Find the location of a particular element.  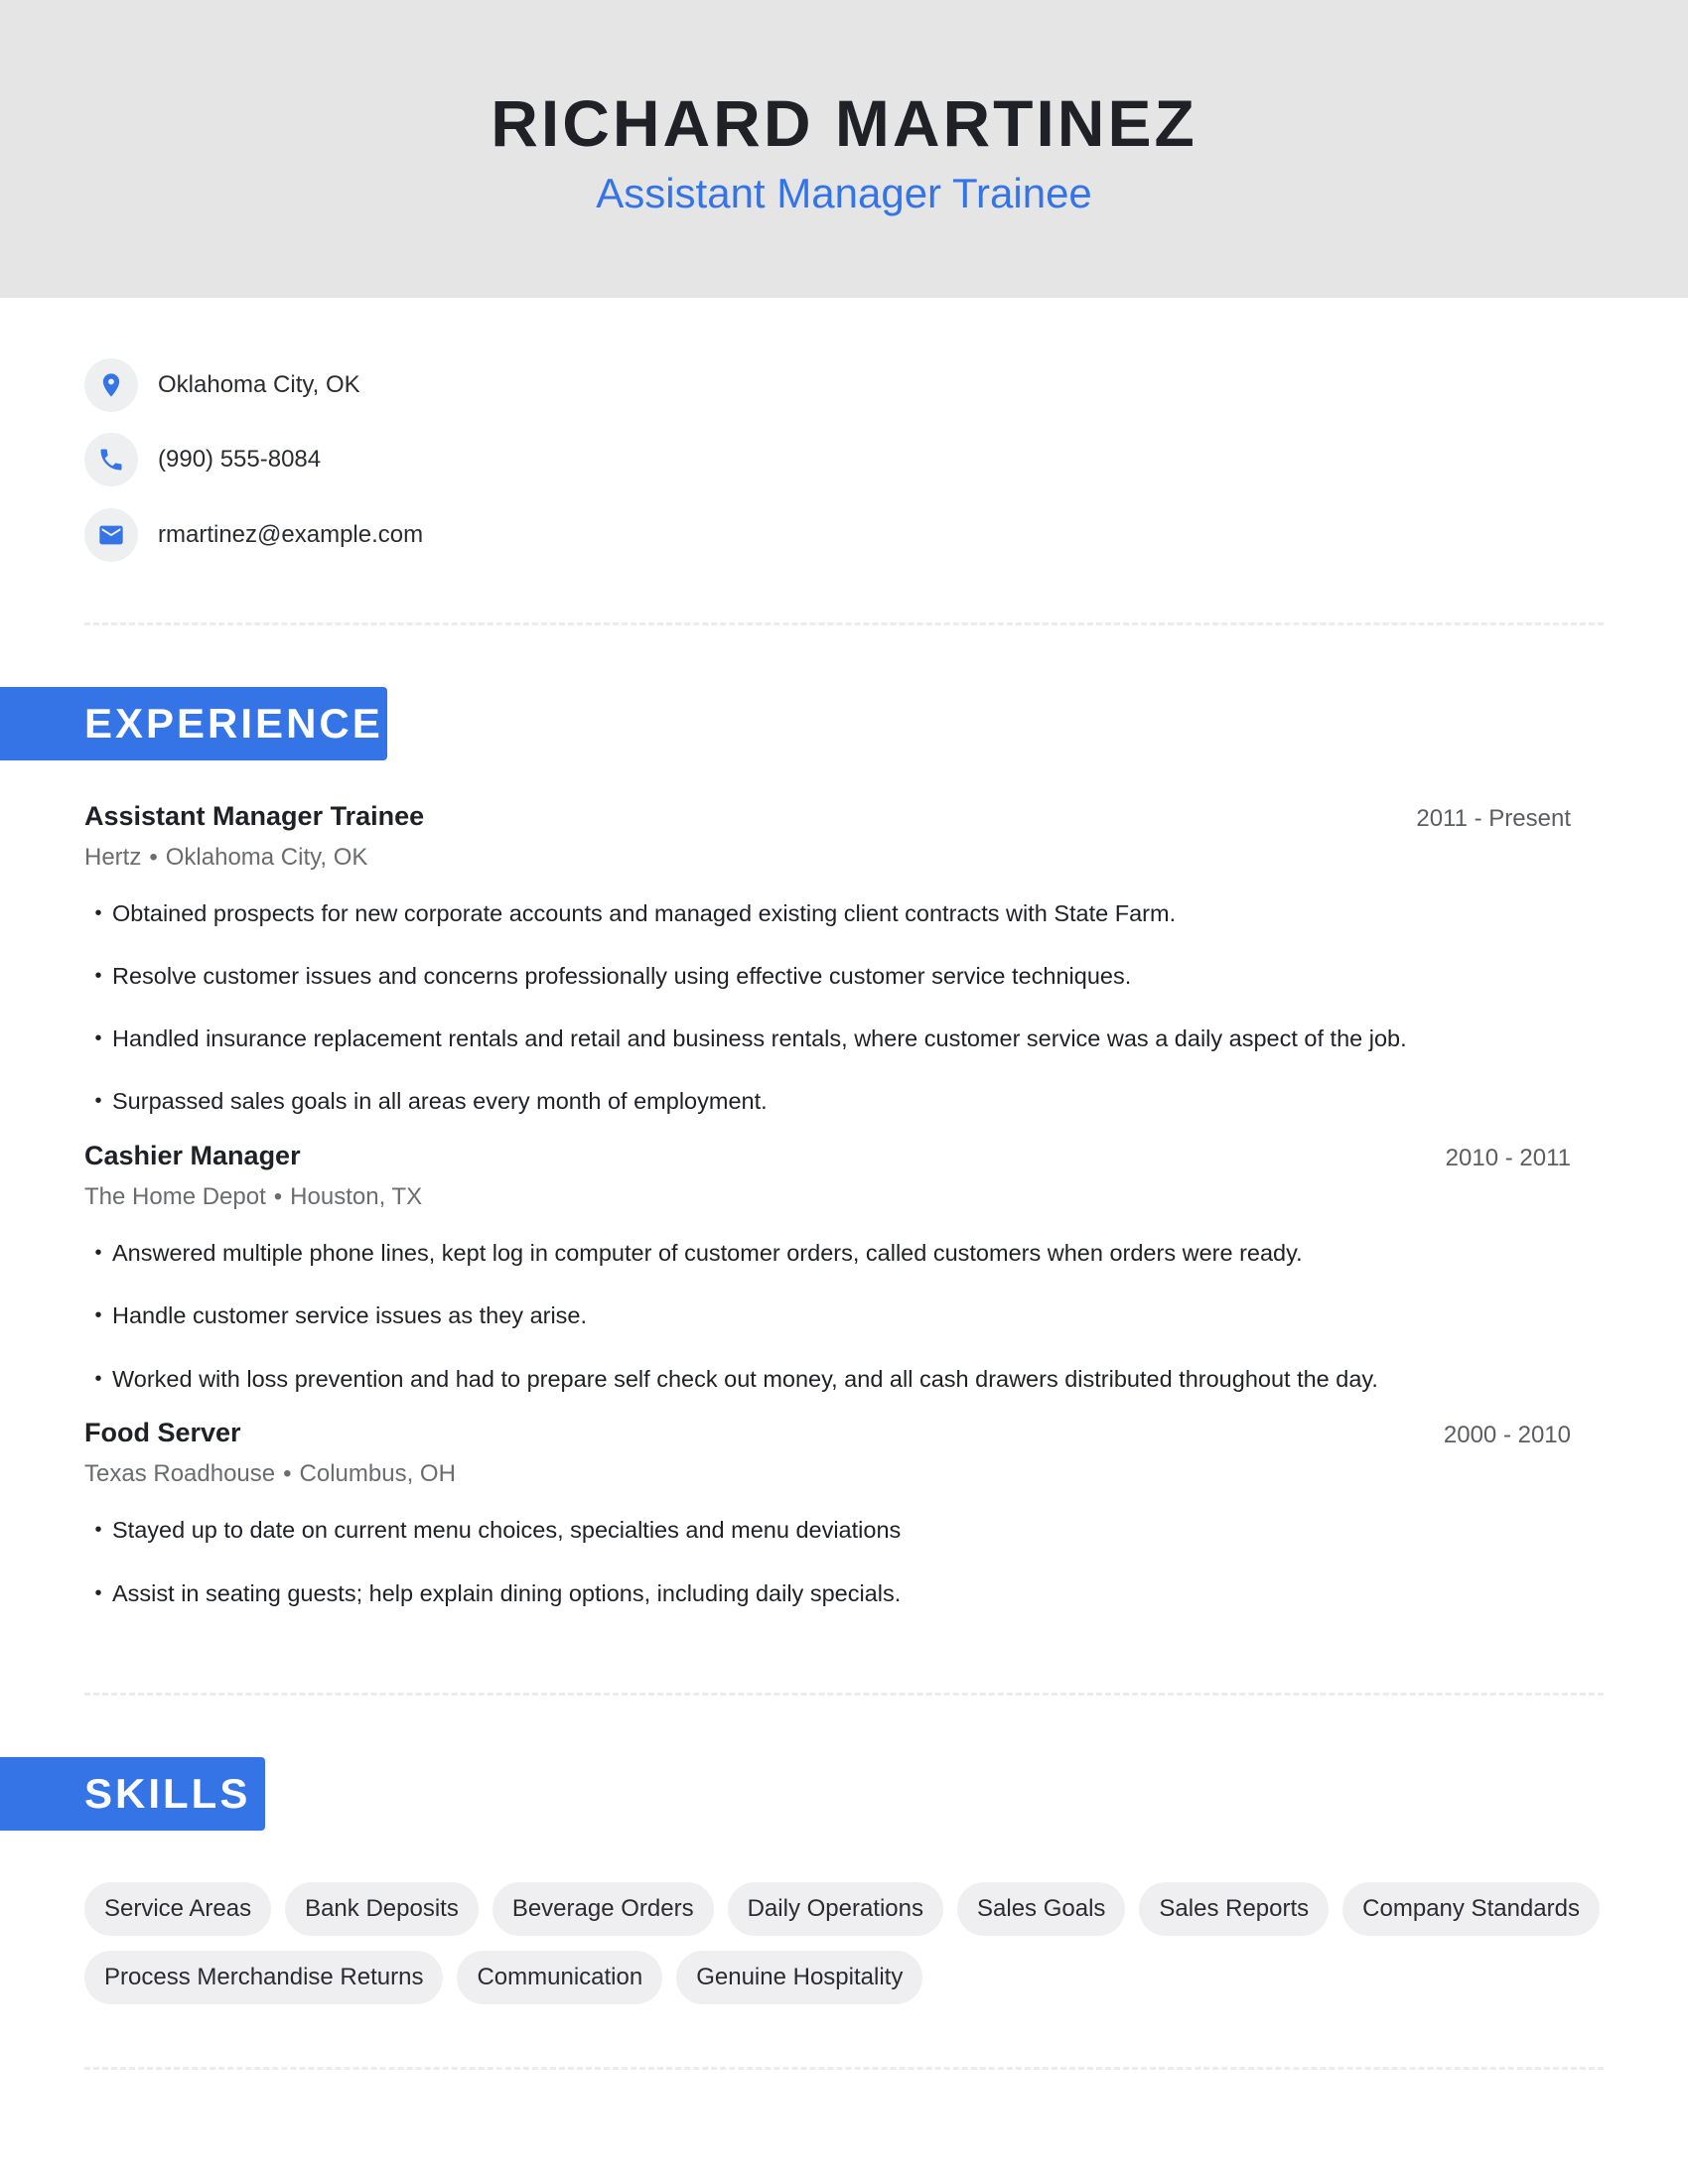

contact-email: rmartinez@example.com is located at coordinates (253, 535).